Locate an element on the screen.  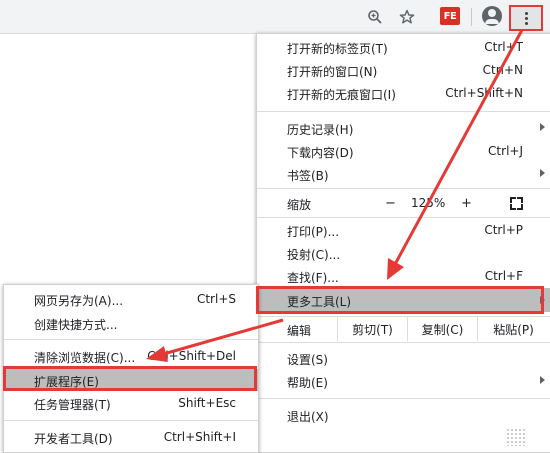
menu-item-new-window: 打开新的窗口(N) Ctrl+N is located at coordinates (403, 70).